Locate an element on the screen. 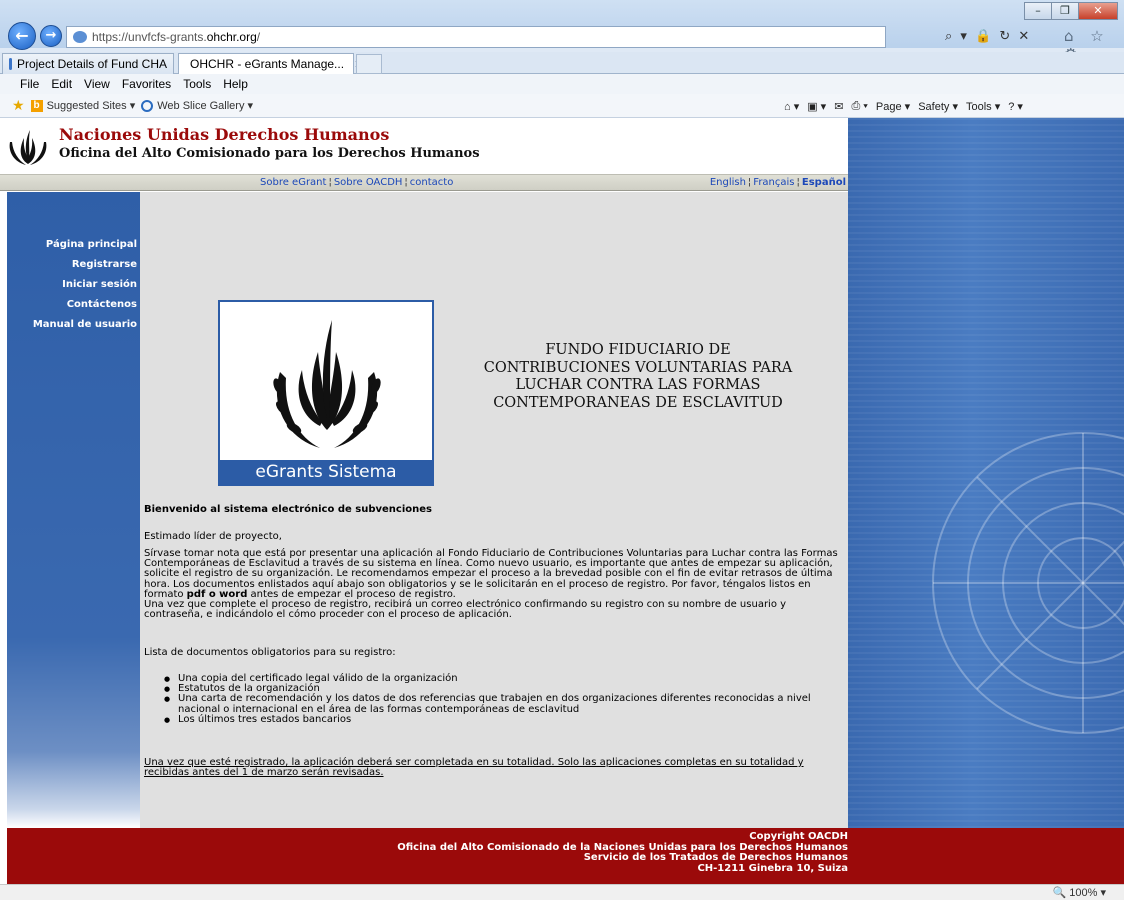  ie-page-icon is located at coordinates (10, 64).